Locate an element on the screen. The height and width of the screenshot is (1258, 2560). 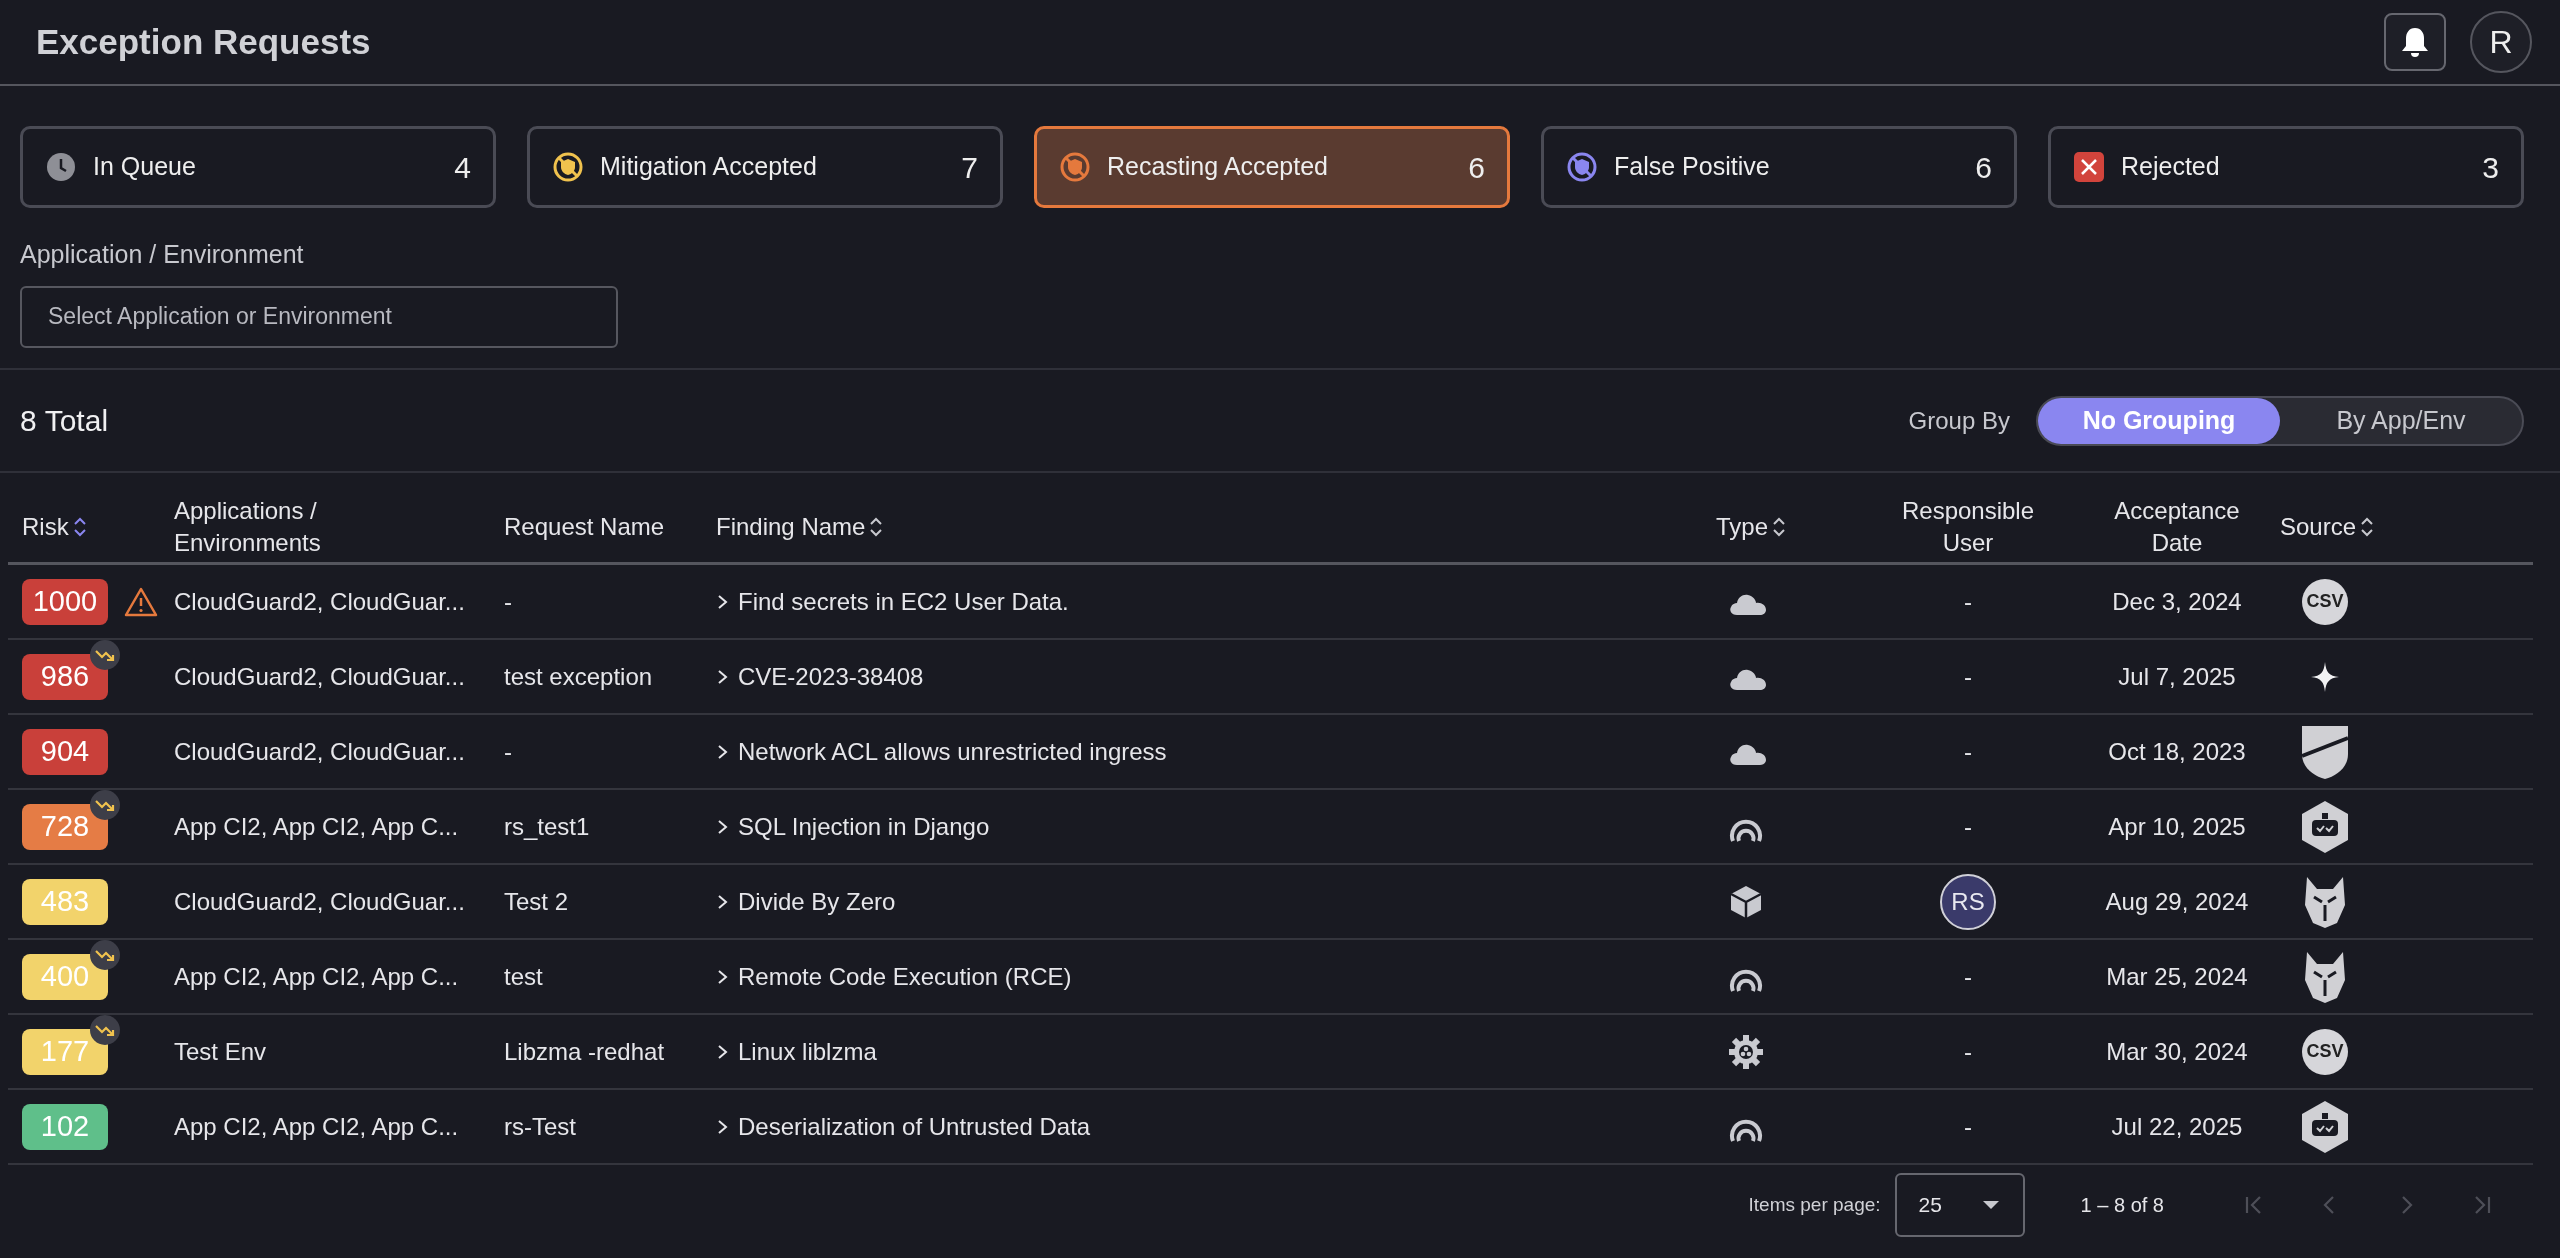
finding-name-cell-text: Deserialization of Untrusted Data is located at coordinates (914, 1126).